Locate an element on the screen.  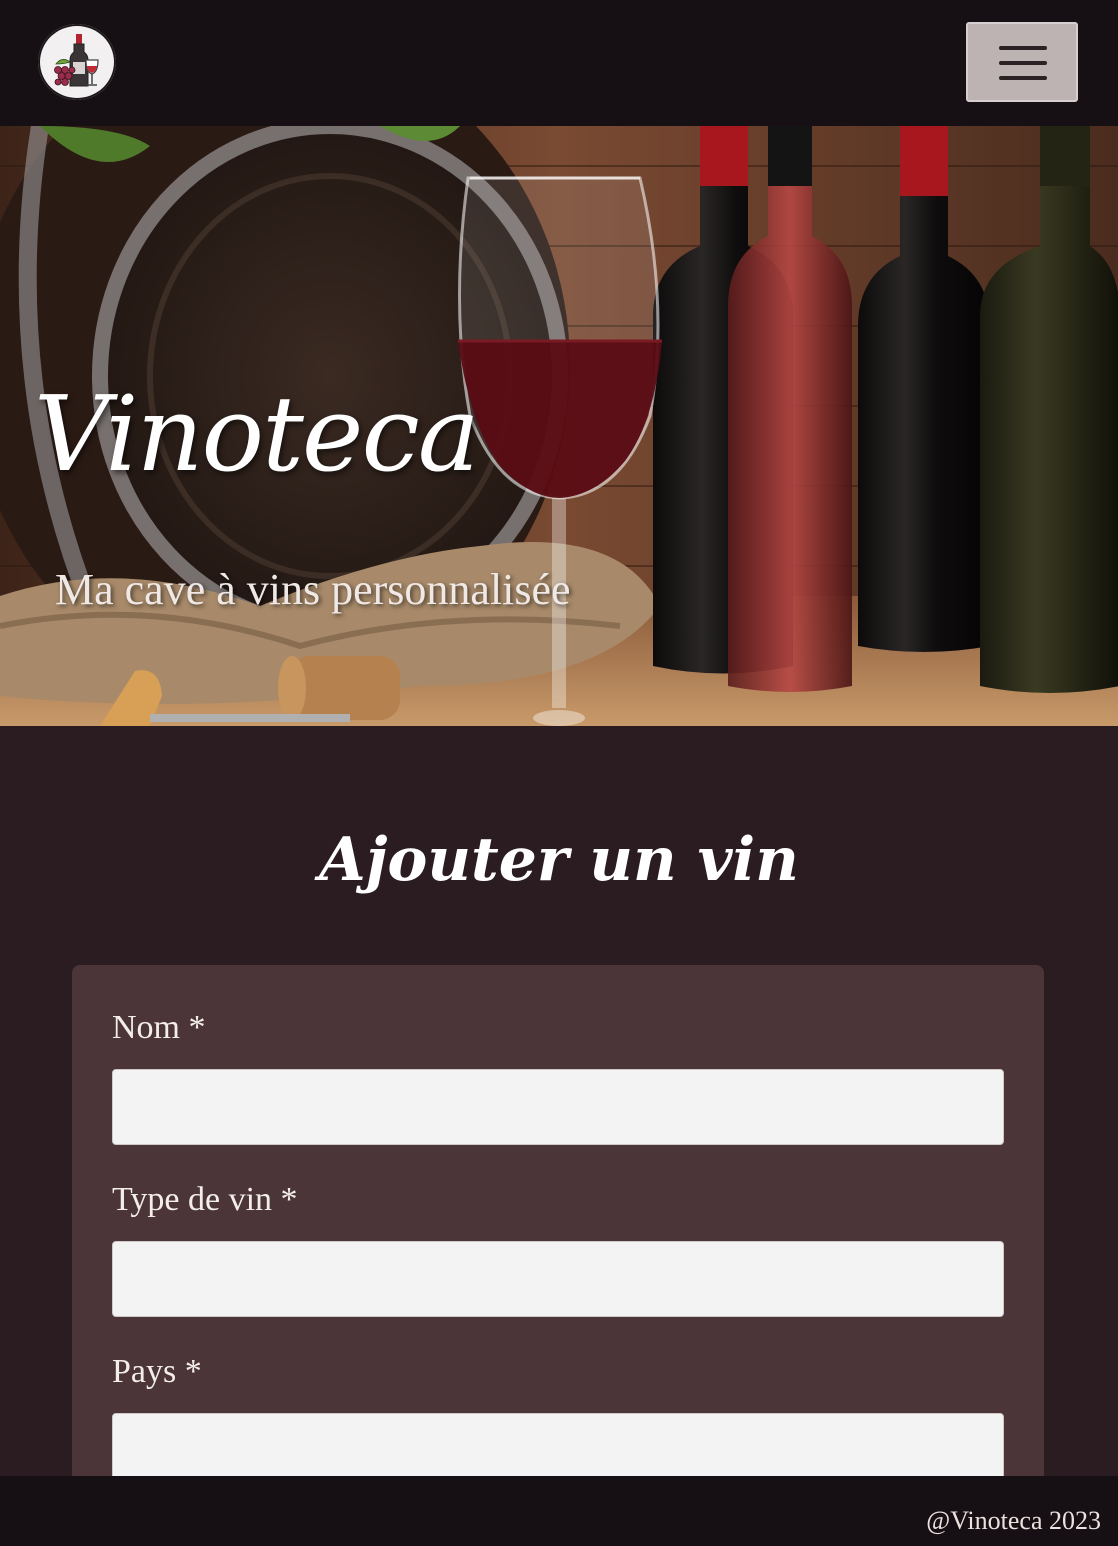
hero-title: Vinoteca is located at coordinates (257, 434).